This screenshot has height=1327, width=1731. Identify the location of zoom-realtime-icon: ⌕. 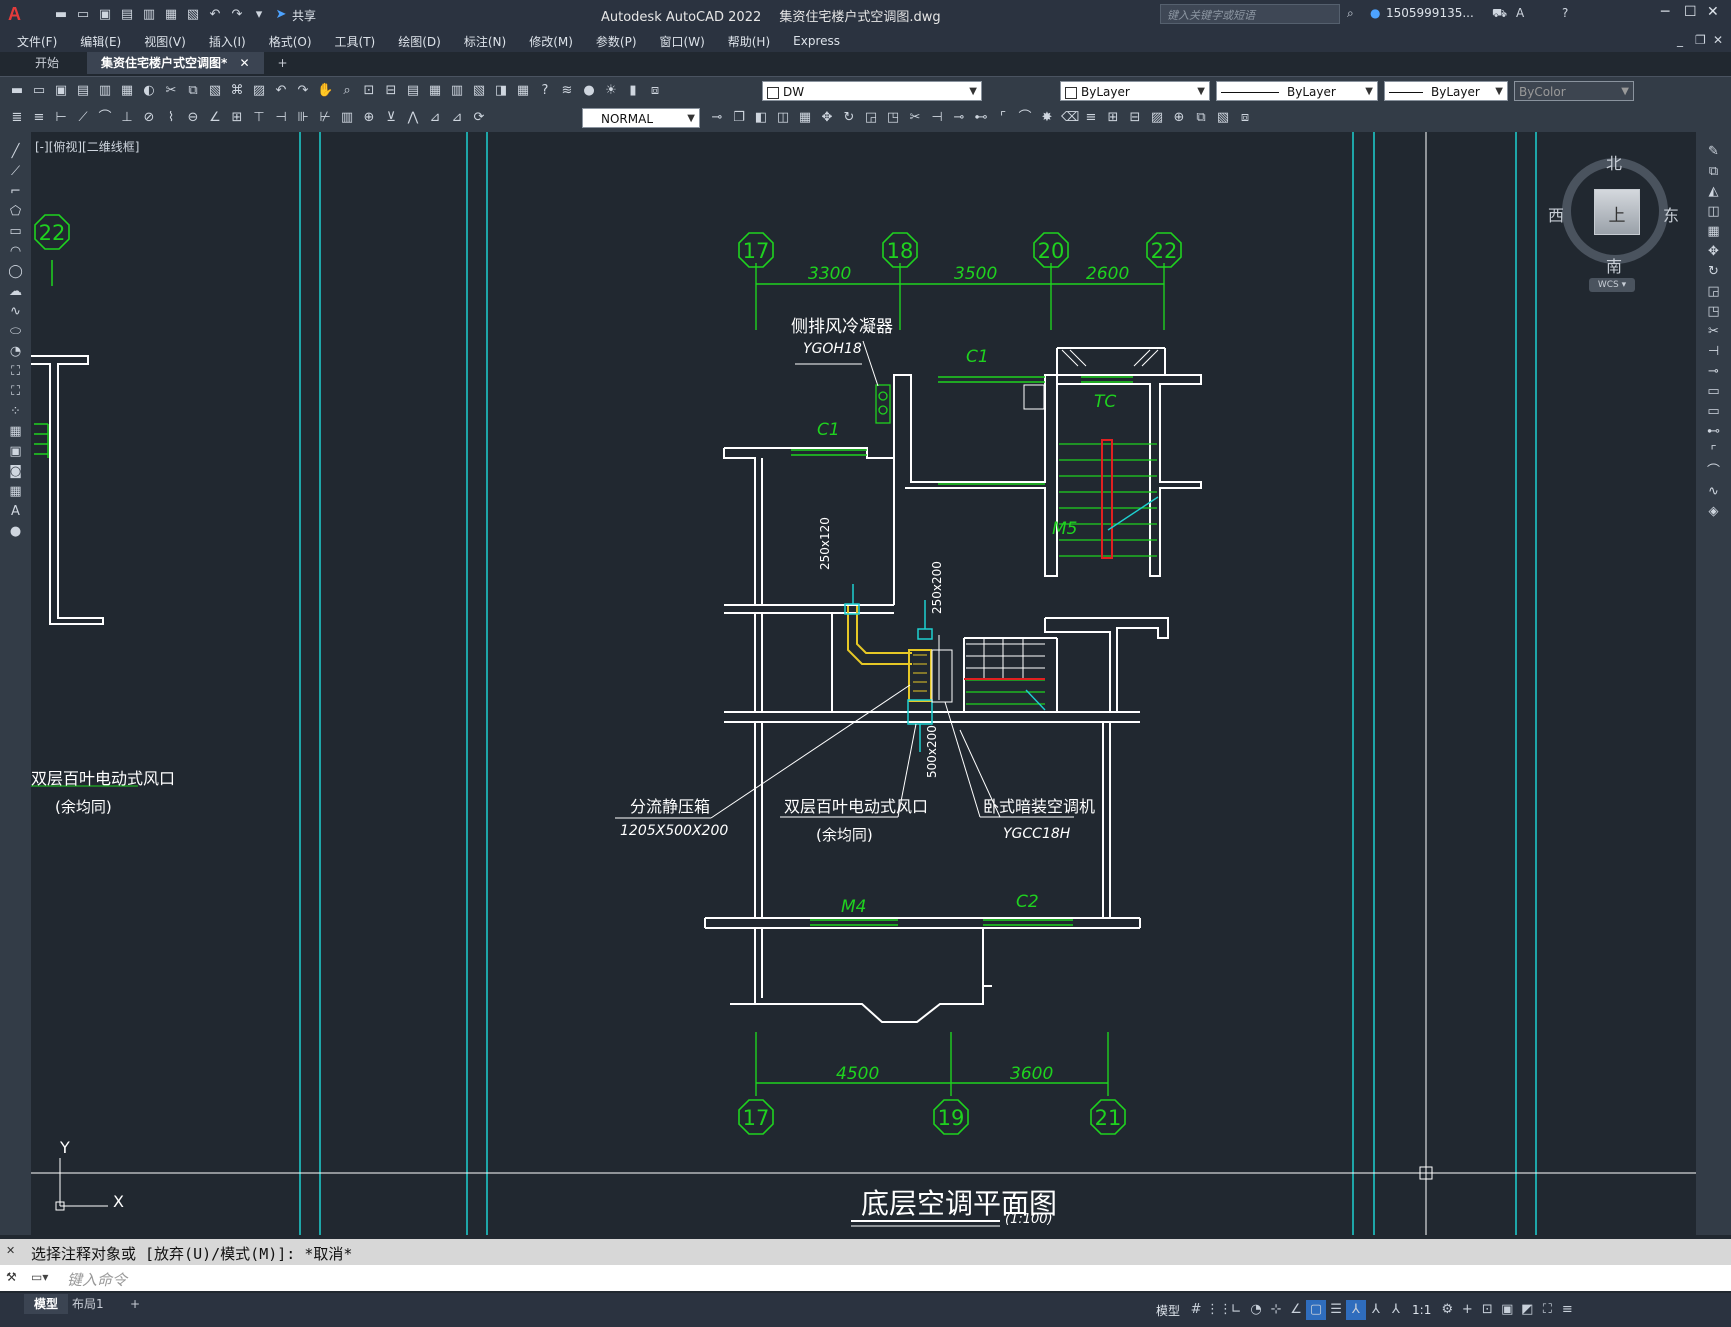
(347, 91).